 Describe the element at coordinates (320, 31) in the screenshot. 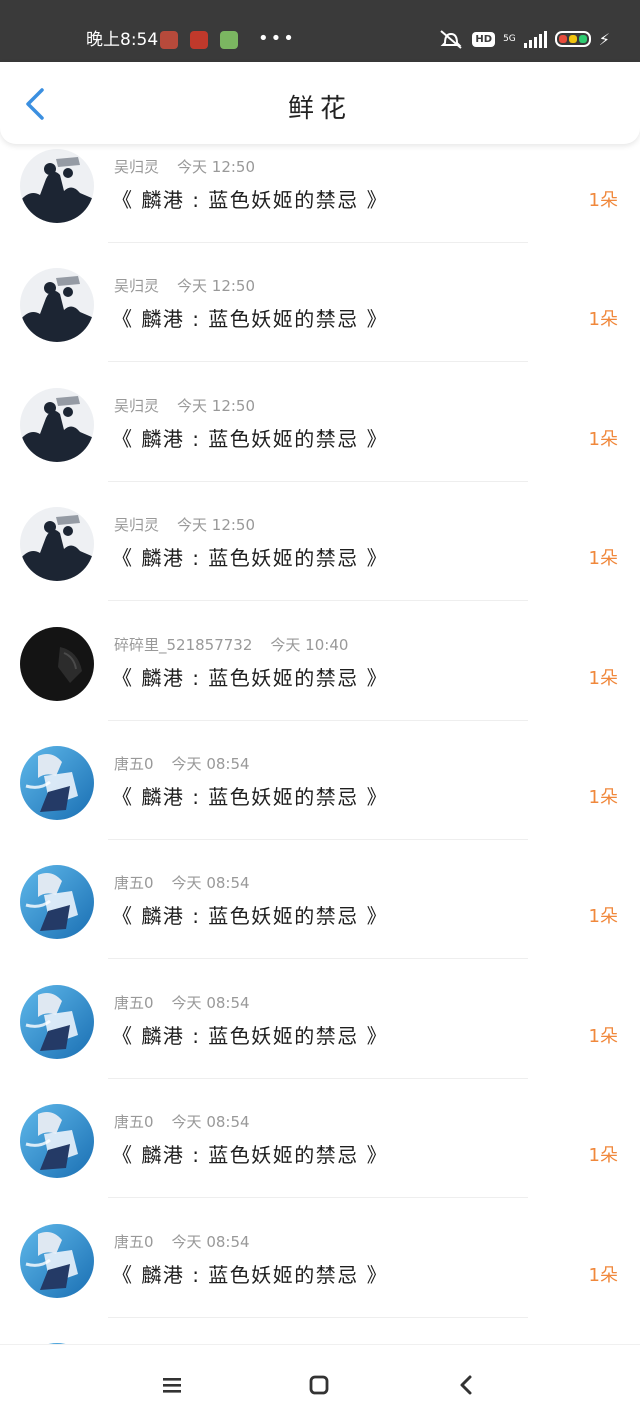

I see `status-bar: 晚上8:54 ••• HD 5G ⚡` at that location.